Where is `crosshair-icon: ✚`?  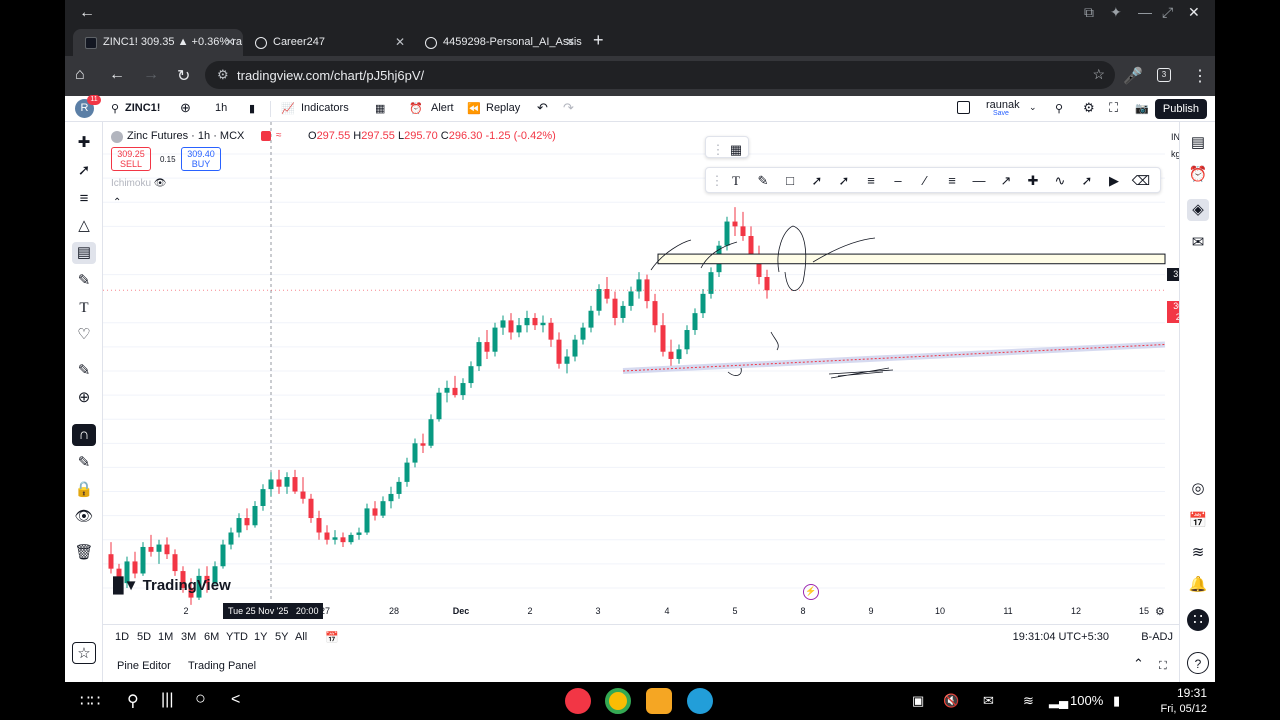 crosshair-icon: ✚ is located at coordinates (84, 143).